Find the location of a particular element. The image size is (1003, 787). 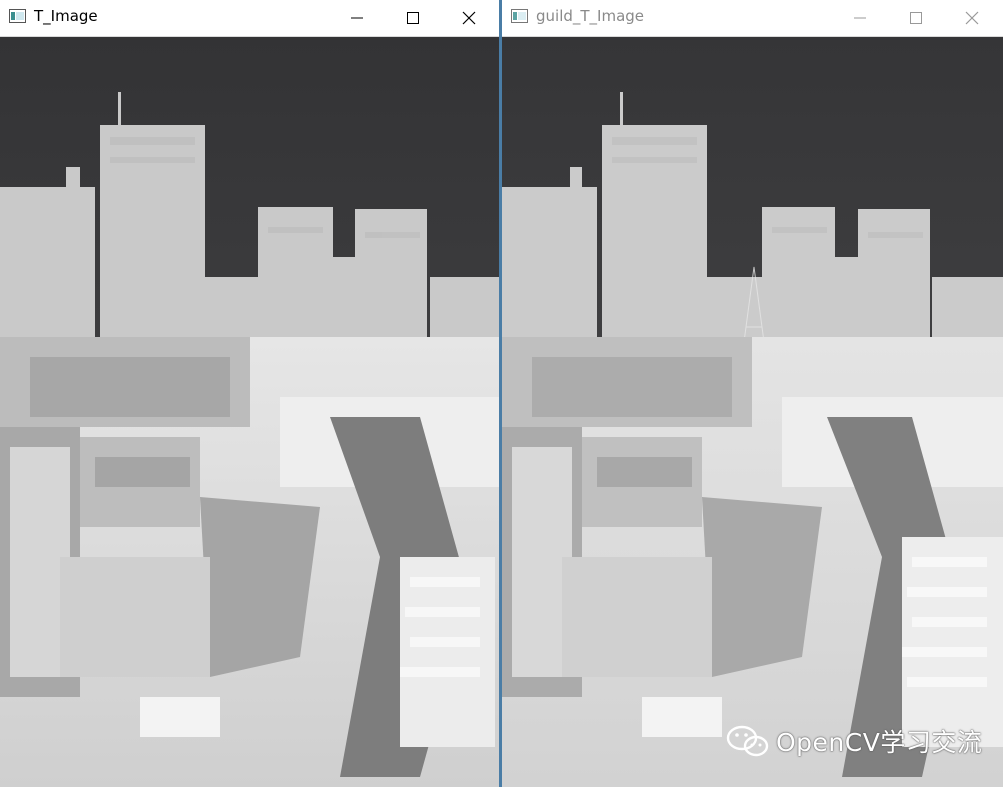

window-title: guild_T_Image is located at coordinates (590, 16).